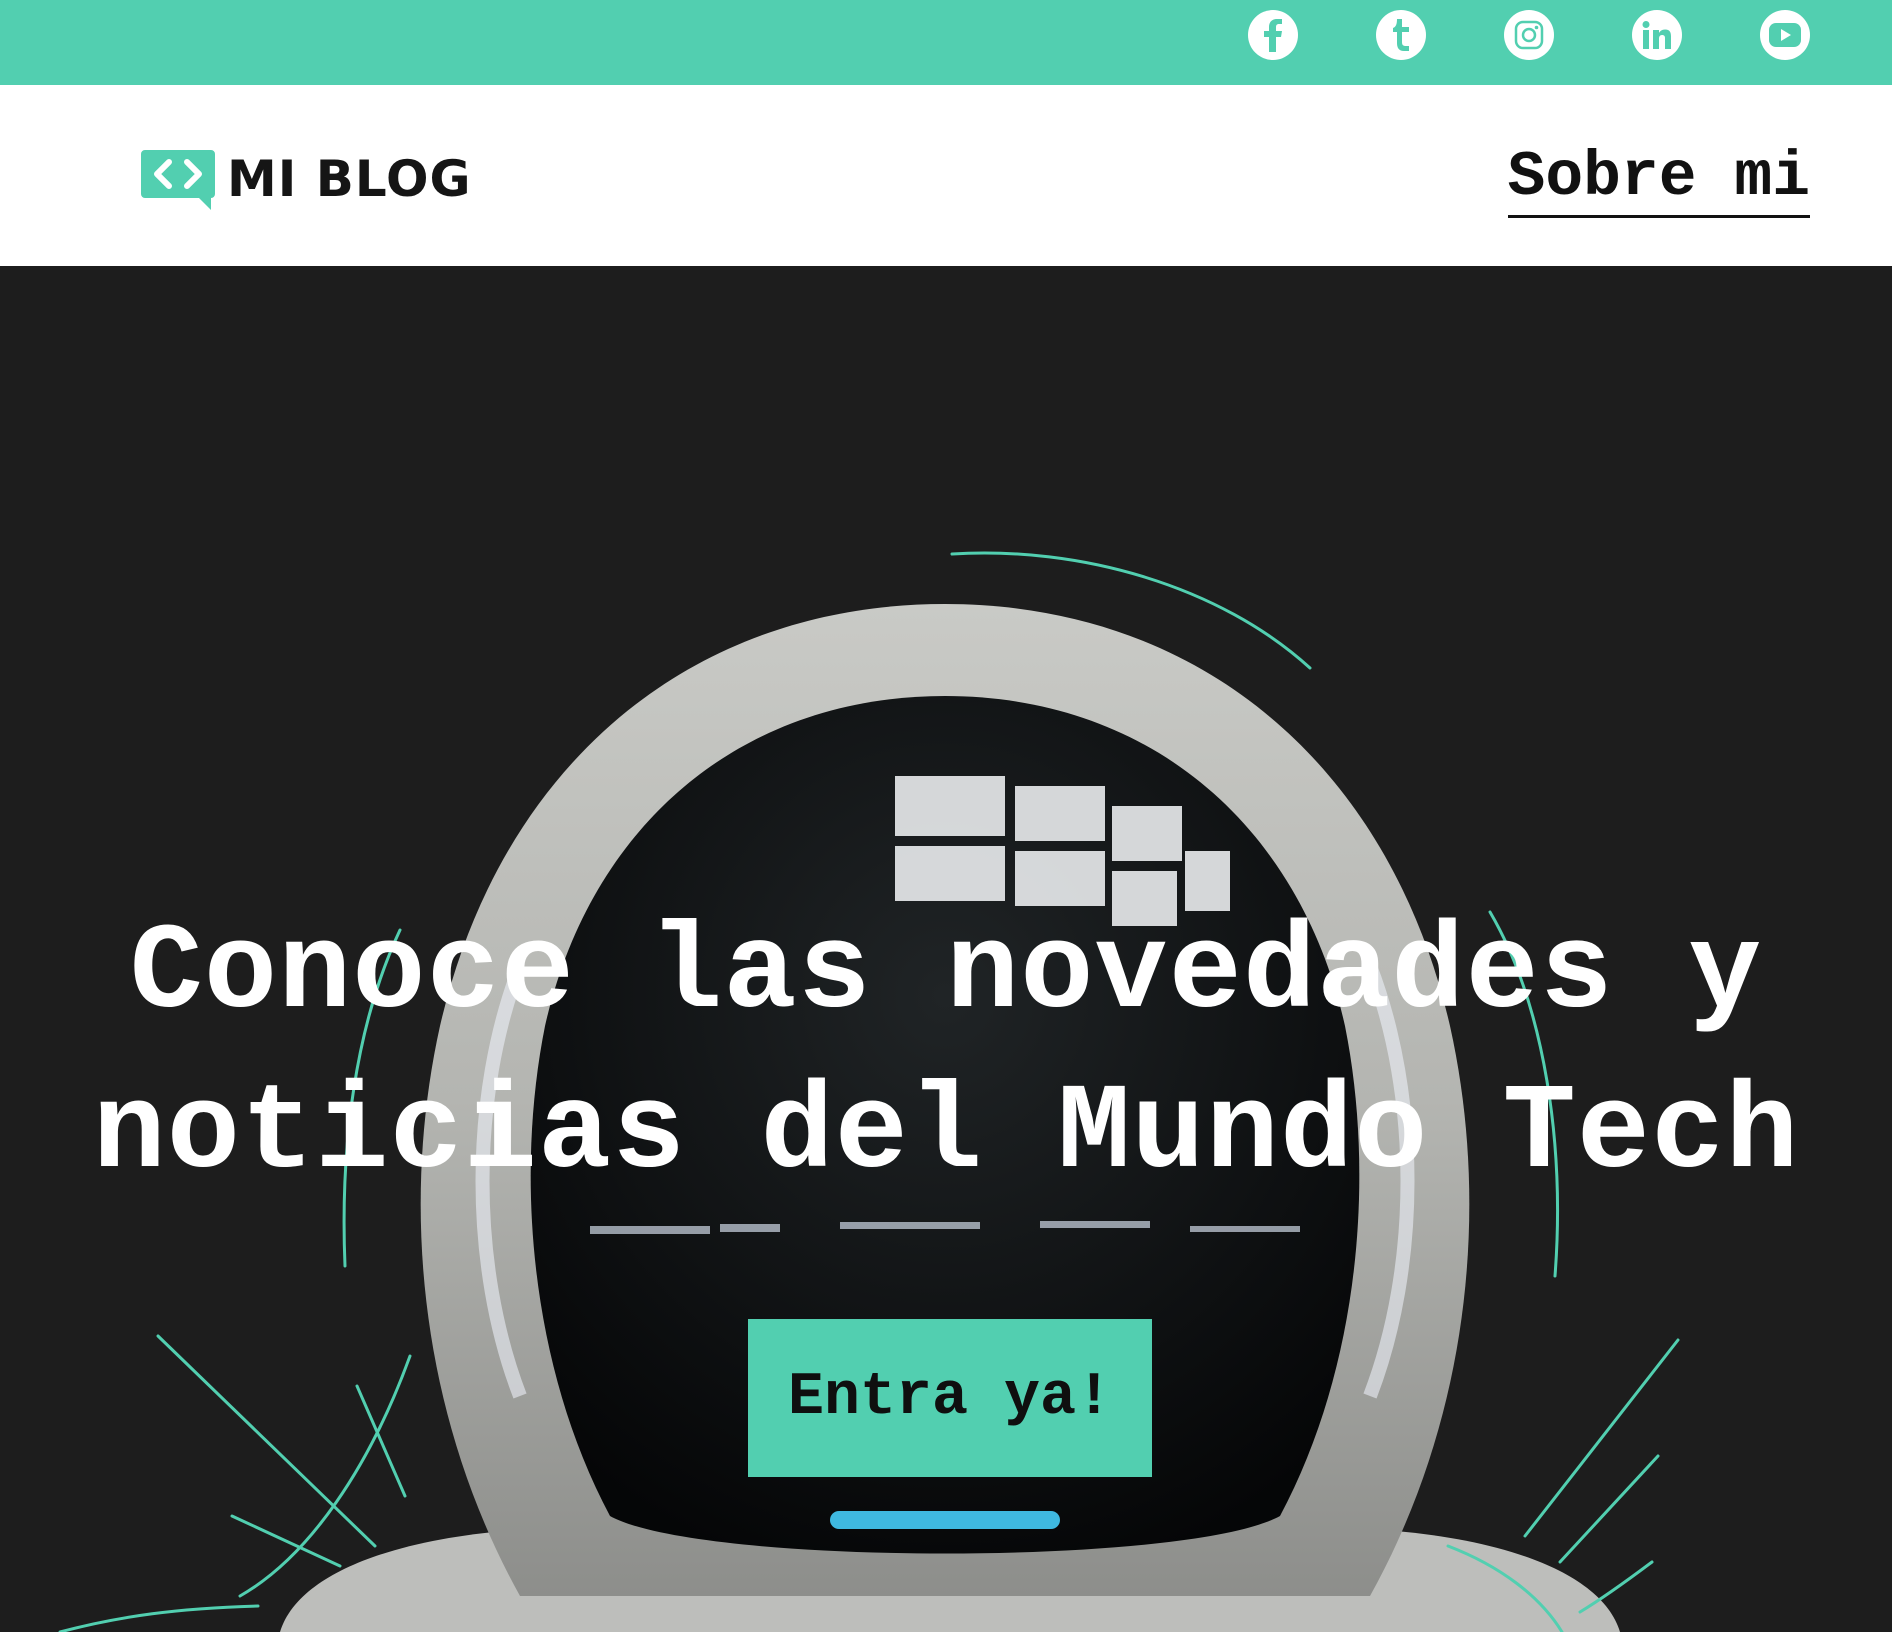 The image size is (1892, 1632). Describe the element at coordinates (1529, 35) in the screenshot. I see `instagram-icon` at that location.